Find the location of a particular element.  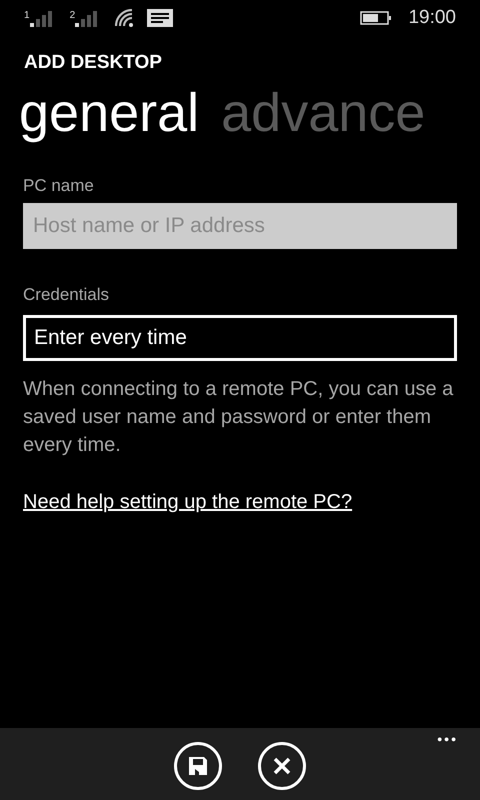

field-label: PC name is located at coordinates (58, 185).